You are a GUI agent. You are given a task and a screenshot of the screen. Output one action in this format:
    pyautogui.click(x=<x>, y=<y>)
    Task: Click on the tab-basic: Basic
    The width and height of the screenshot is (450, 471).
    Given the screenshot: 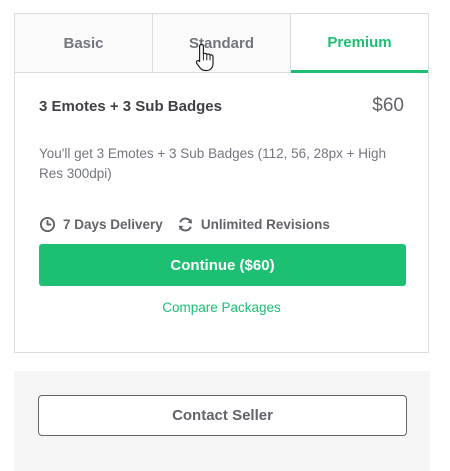 What is the action you would take?
    pyautogui.click(x=84, y=43)
    